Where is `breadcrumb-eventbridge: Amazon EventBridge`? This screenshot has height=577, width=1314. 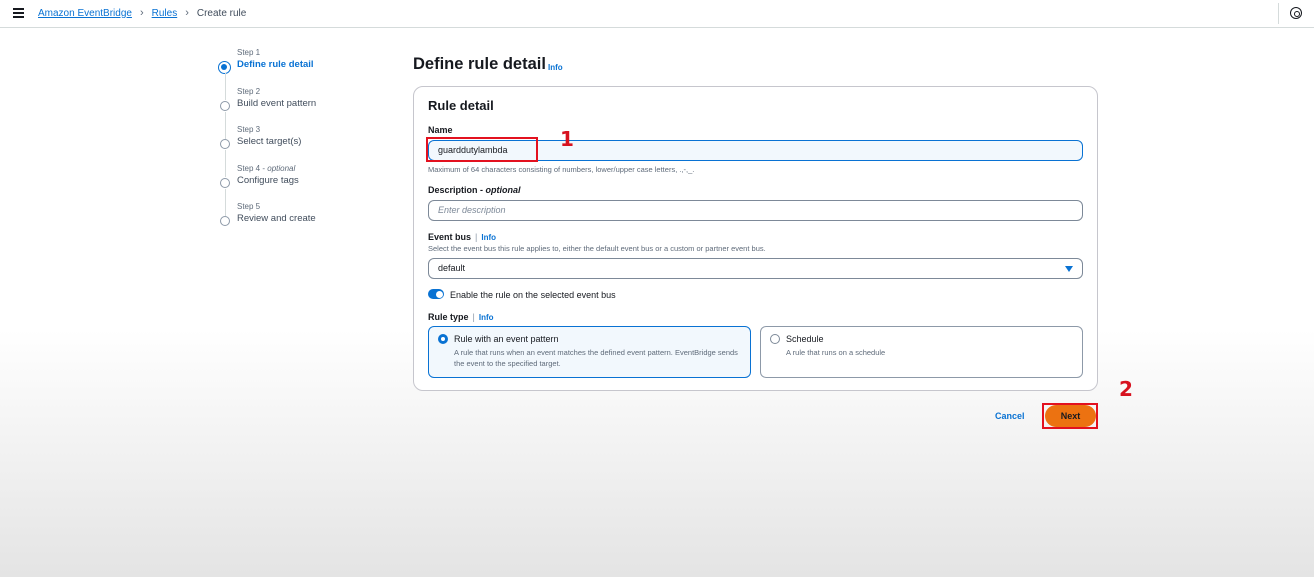 breadcrumb-eventbridge: Amazon EventBridge is located at coordinates (85, 13).